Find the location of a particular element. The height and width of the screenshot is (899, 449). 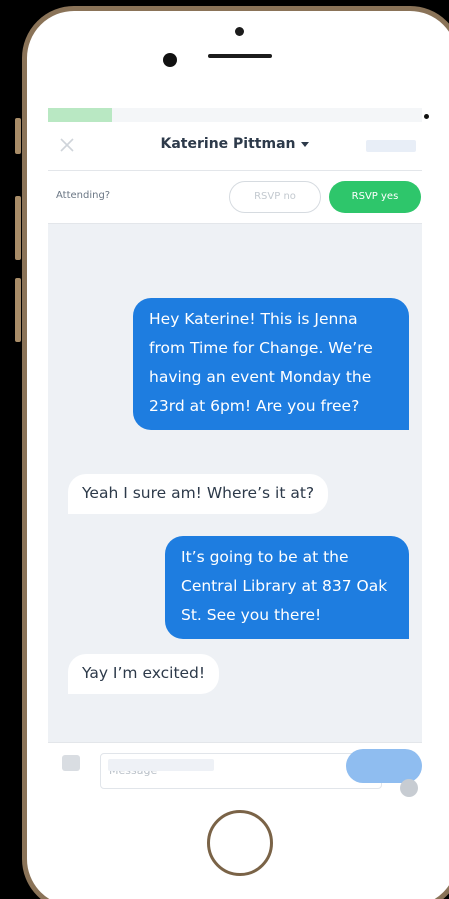

compose-bar: Message is located at coordinates (235, 770).